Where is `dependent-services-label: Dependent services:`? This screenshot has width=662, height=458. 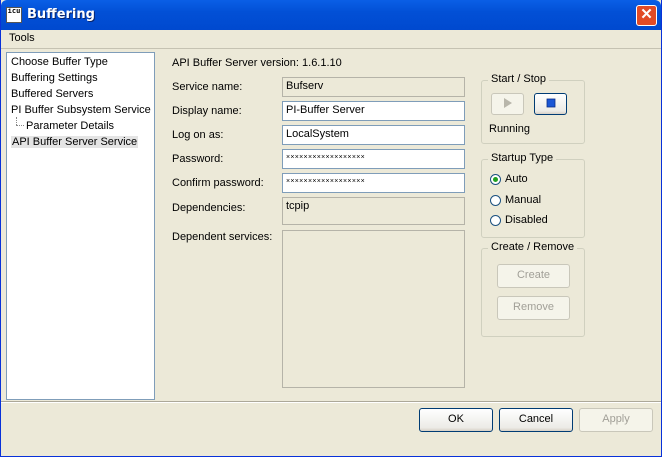
dependent-services-label: Dependent services: is located at coordinates (222, 237).